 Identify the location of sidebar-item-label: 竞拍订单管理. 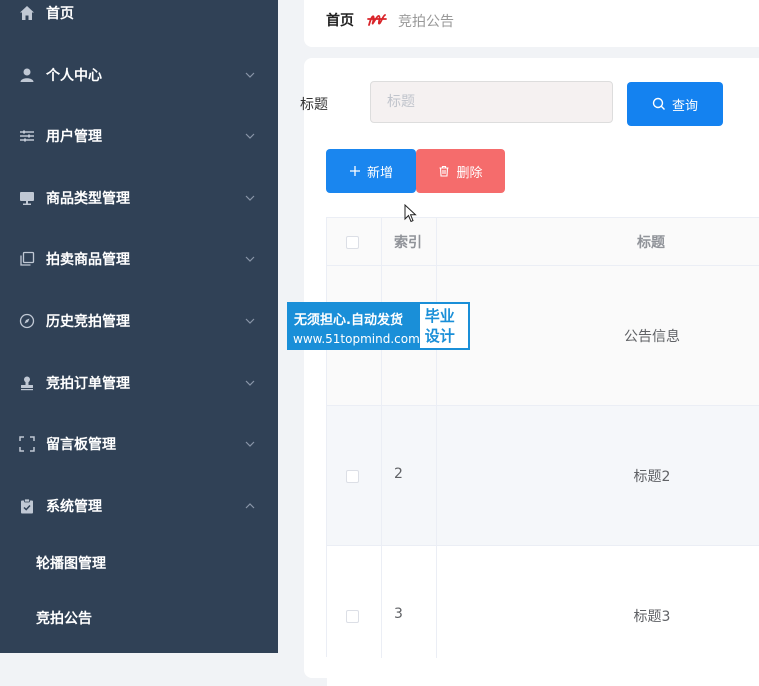
(88, 384).